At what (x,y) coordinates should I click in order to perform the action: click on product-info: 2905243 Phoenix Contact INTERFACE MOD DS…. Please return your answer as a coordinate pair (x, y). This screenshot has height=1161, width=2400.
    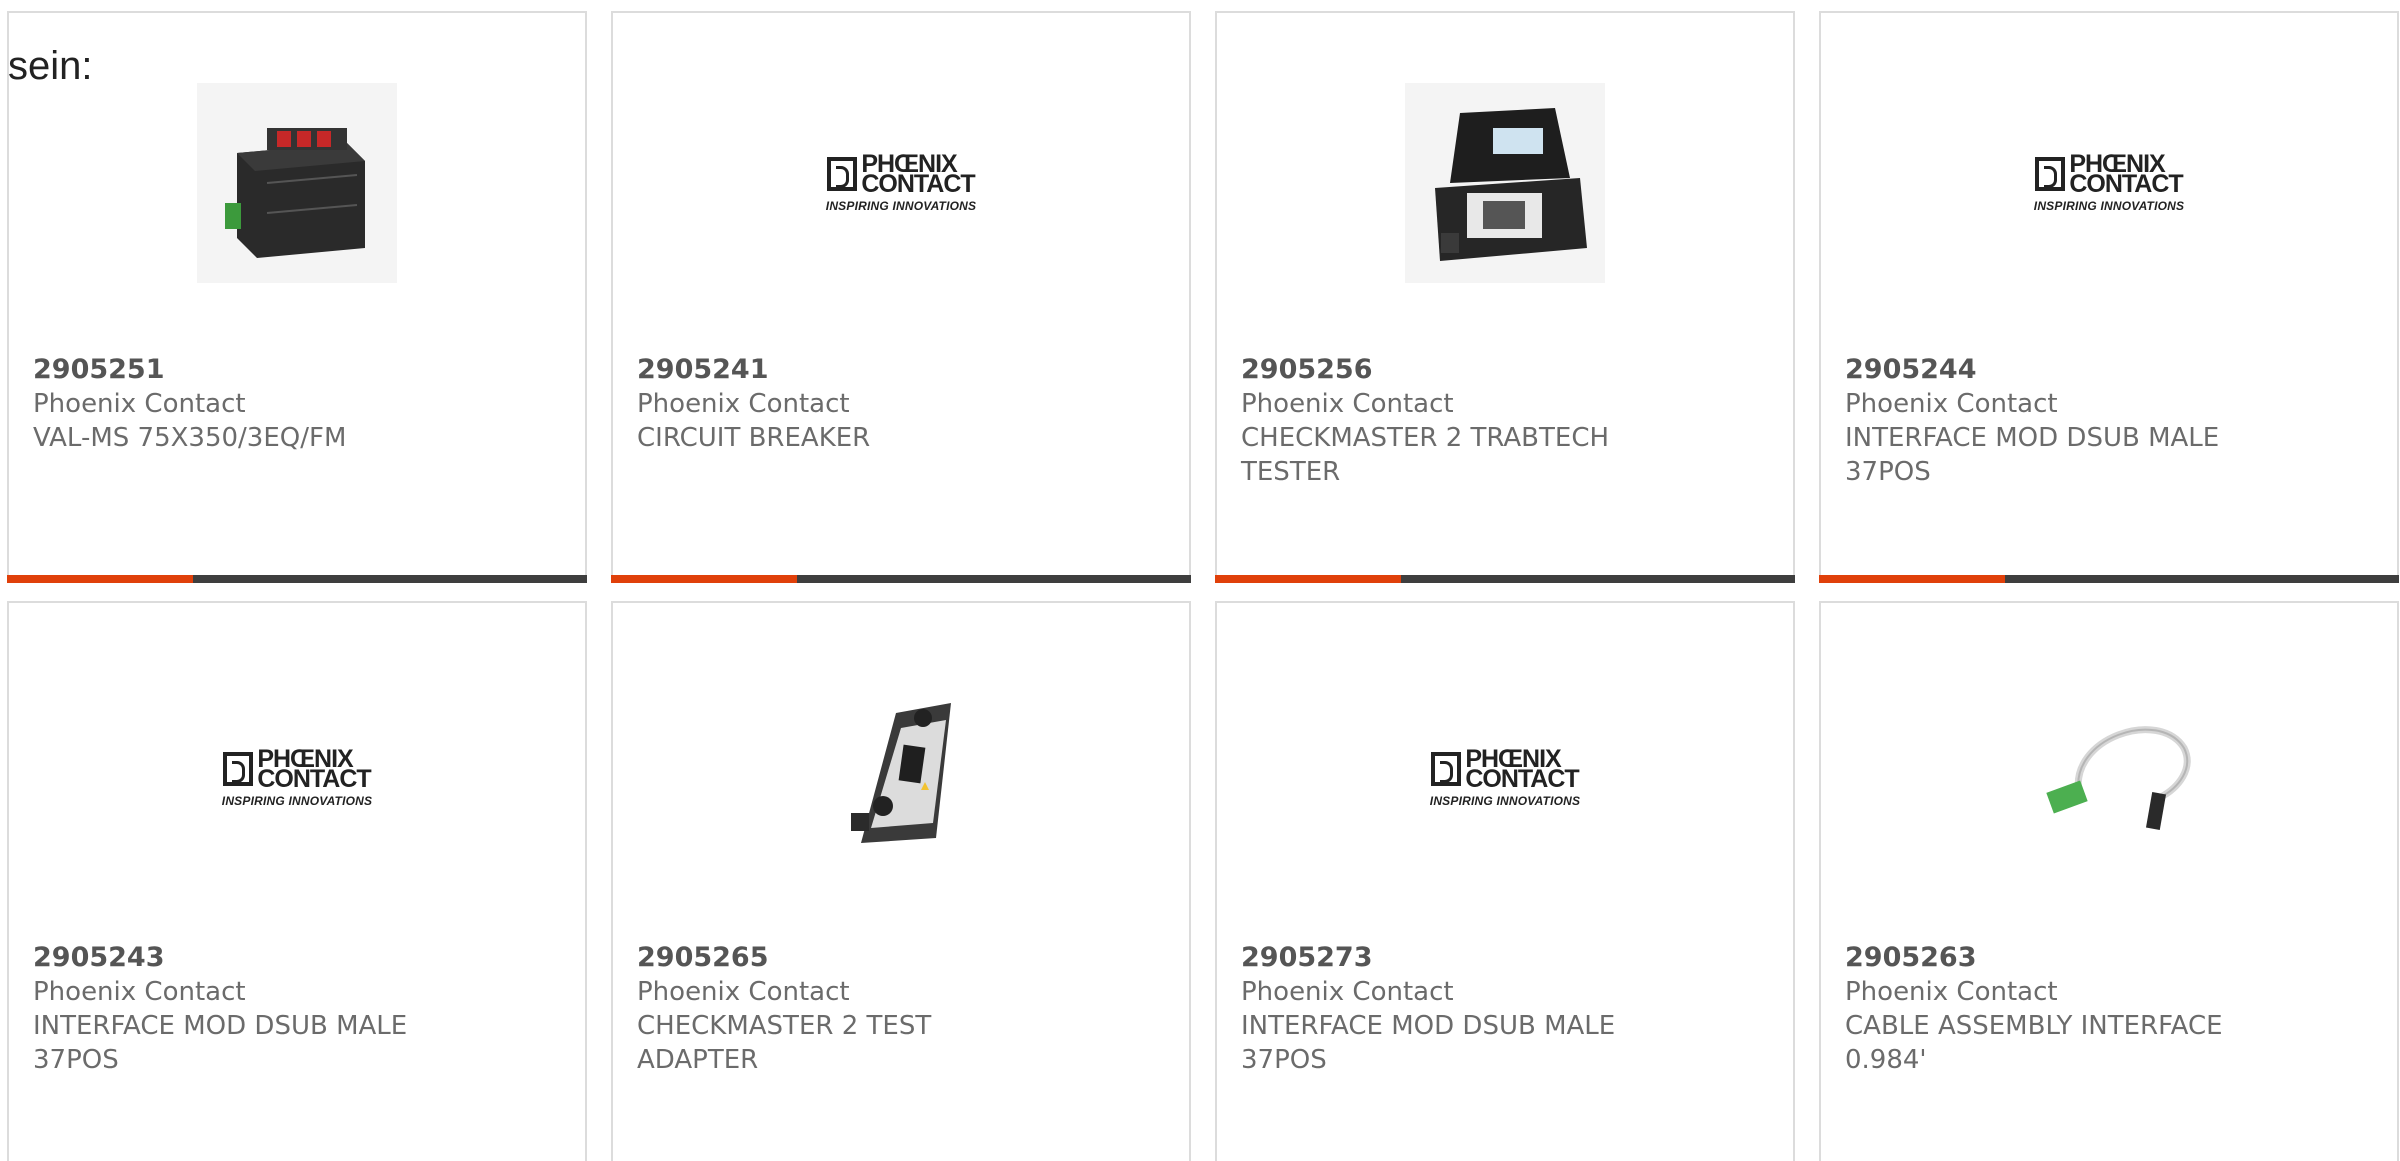
    Looking at the image, I should click on (297, 1009).